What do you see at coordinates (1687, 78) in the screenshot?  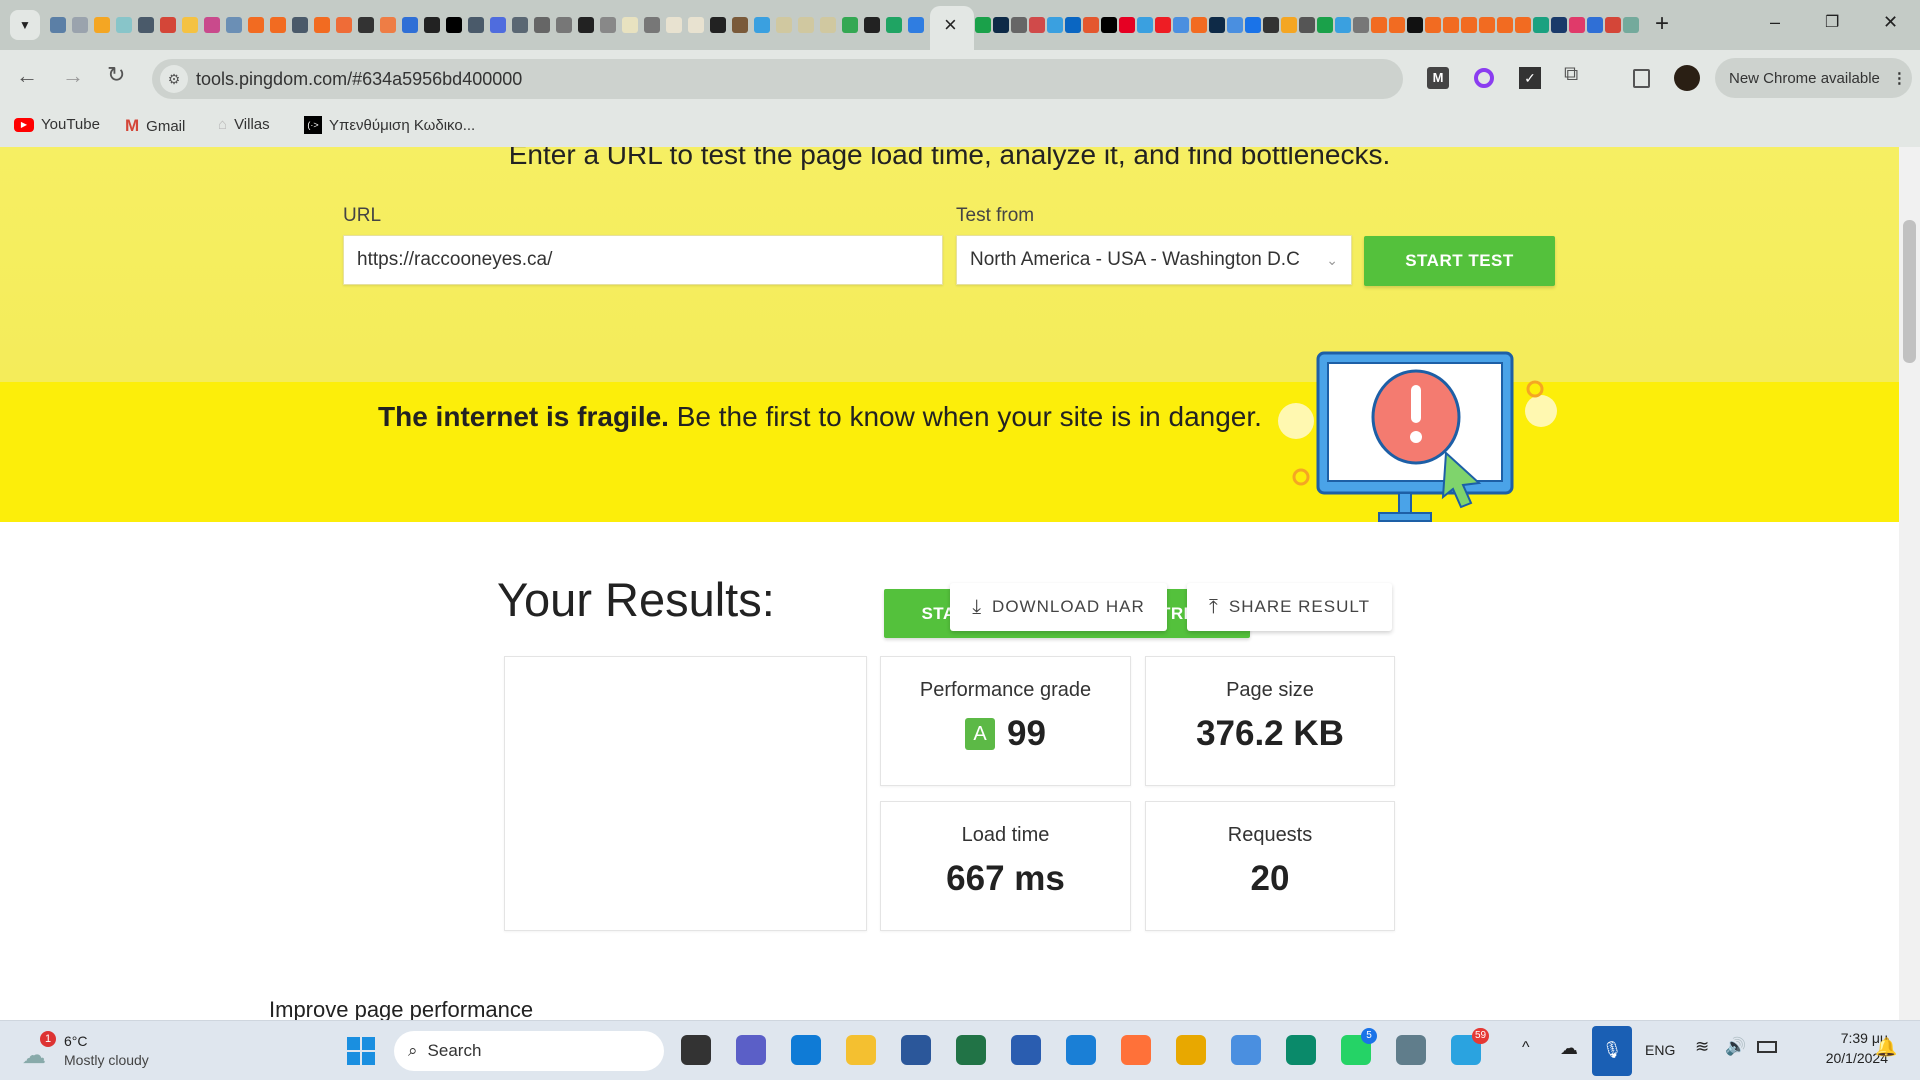 I see `profile-avatar` at bounding box center [1687, 78].